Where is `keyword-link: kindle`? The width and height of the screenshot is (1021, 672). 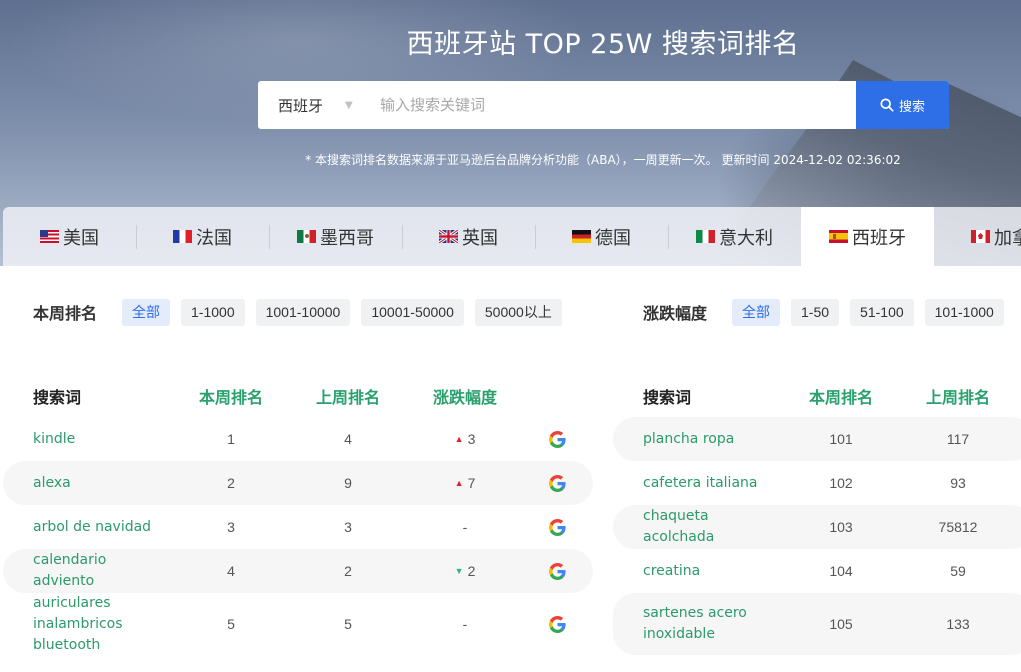
keyword-link: kindle is located at coordinates (87, 439).